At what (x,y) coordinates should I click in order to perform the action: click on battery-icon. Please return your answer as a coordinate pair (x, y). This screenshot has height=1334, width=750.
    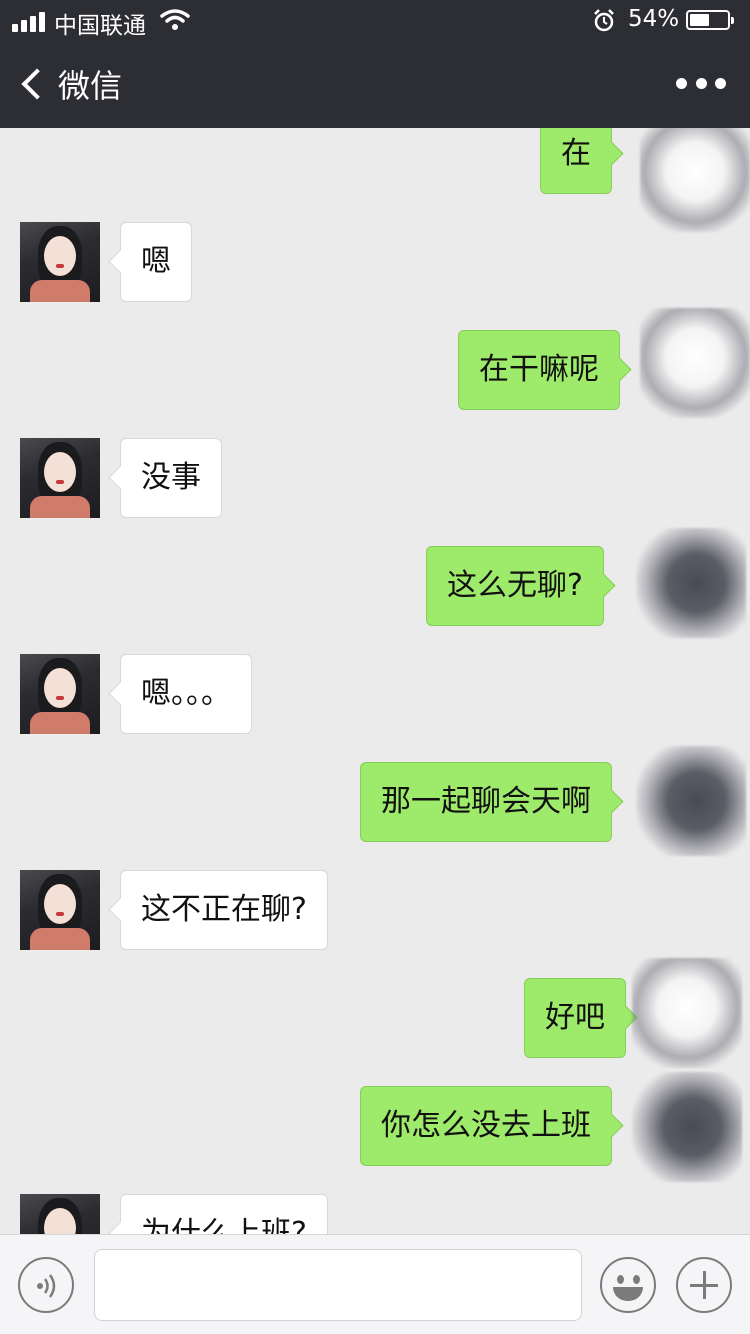
    Looking at the image, I should click on (710, 20).